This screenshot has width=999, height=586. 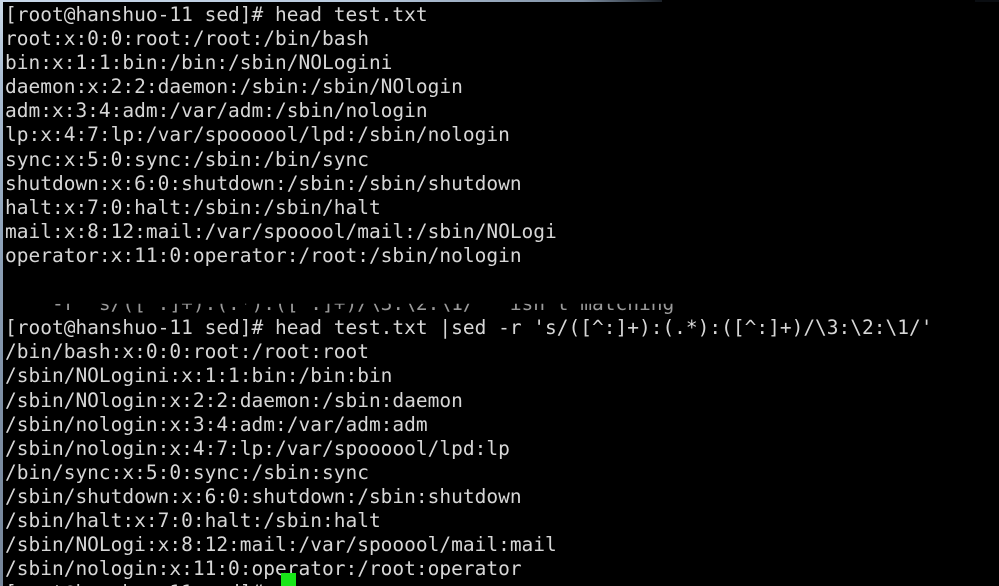 What do you see at coordinates (987, 1) in the screenshot?
I see `window-border-right` at bounding box center [987, 1].